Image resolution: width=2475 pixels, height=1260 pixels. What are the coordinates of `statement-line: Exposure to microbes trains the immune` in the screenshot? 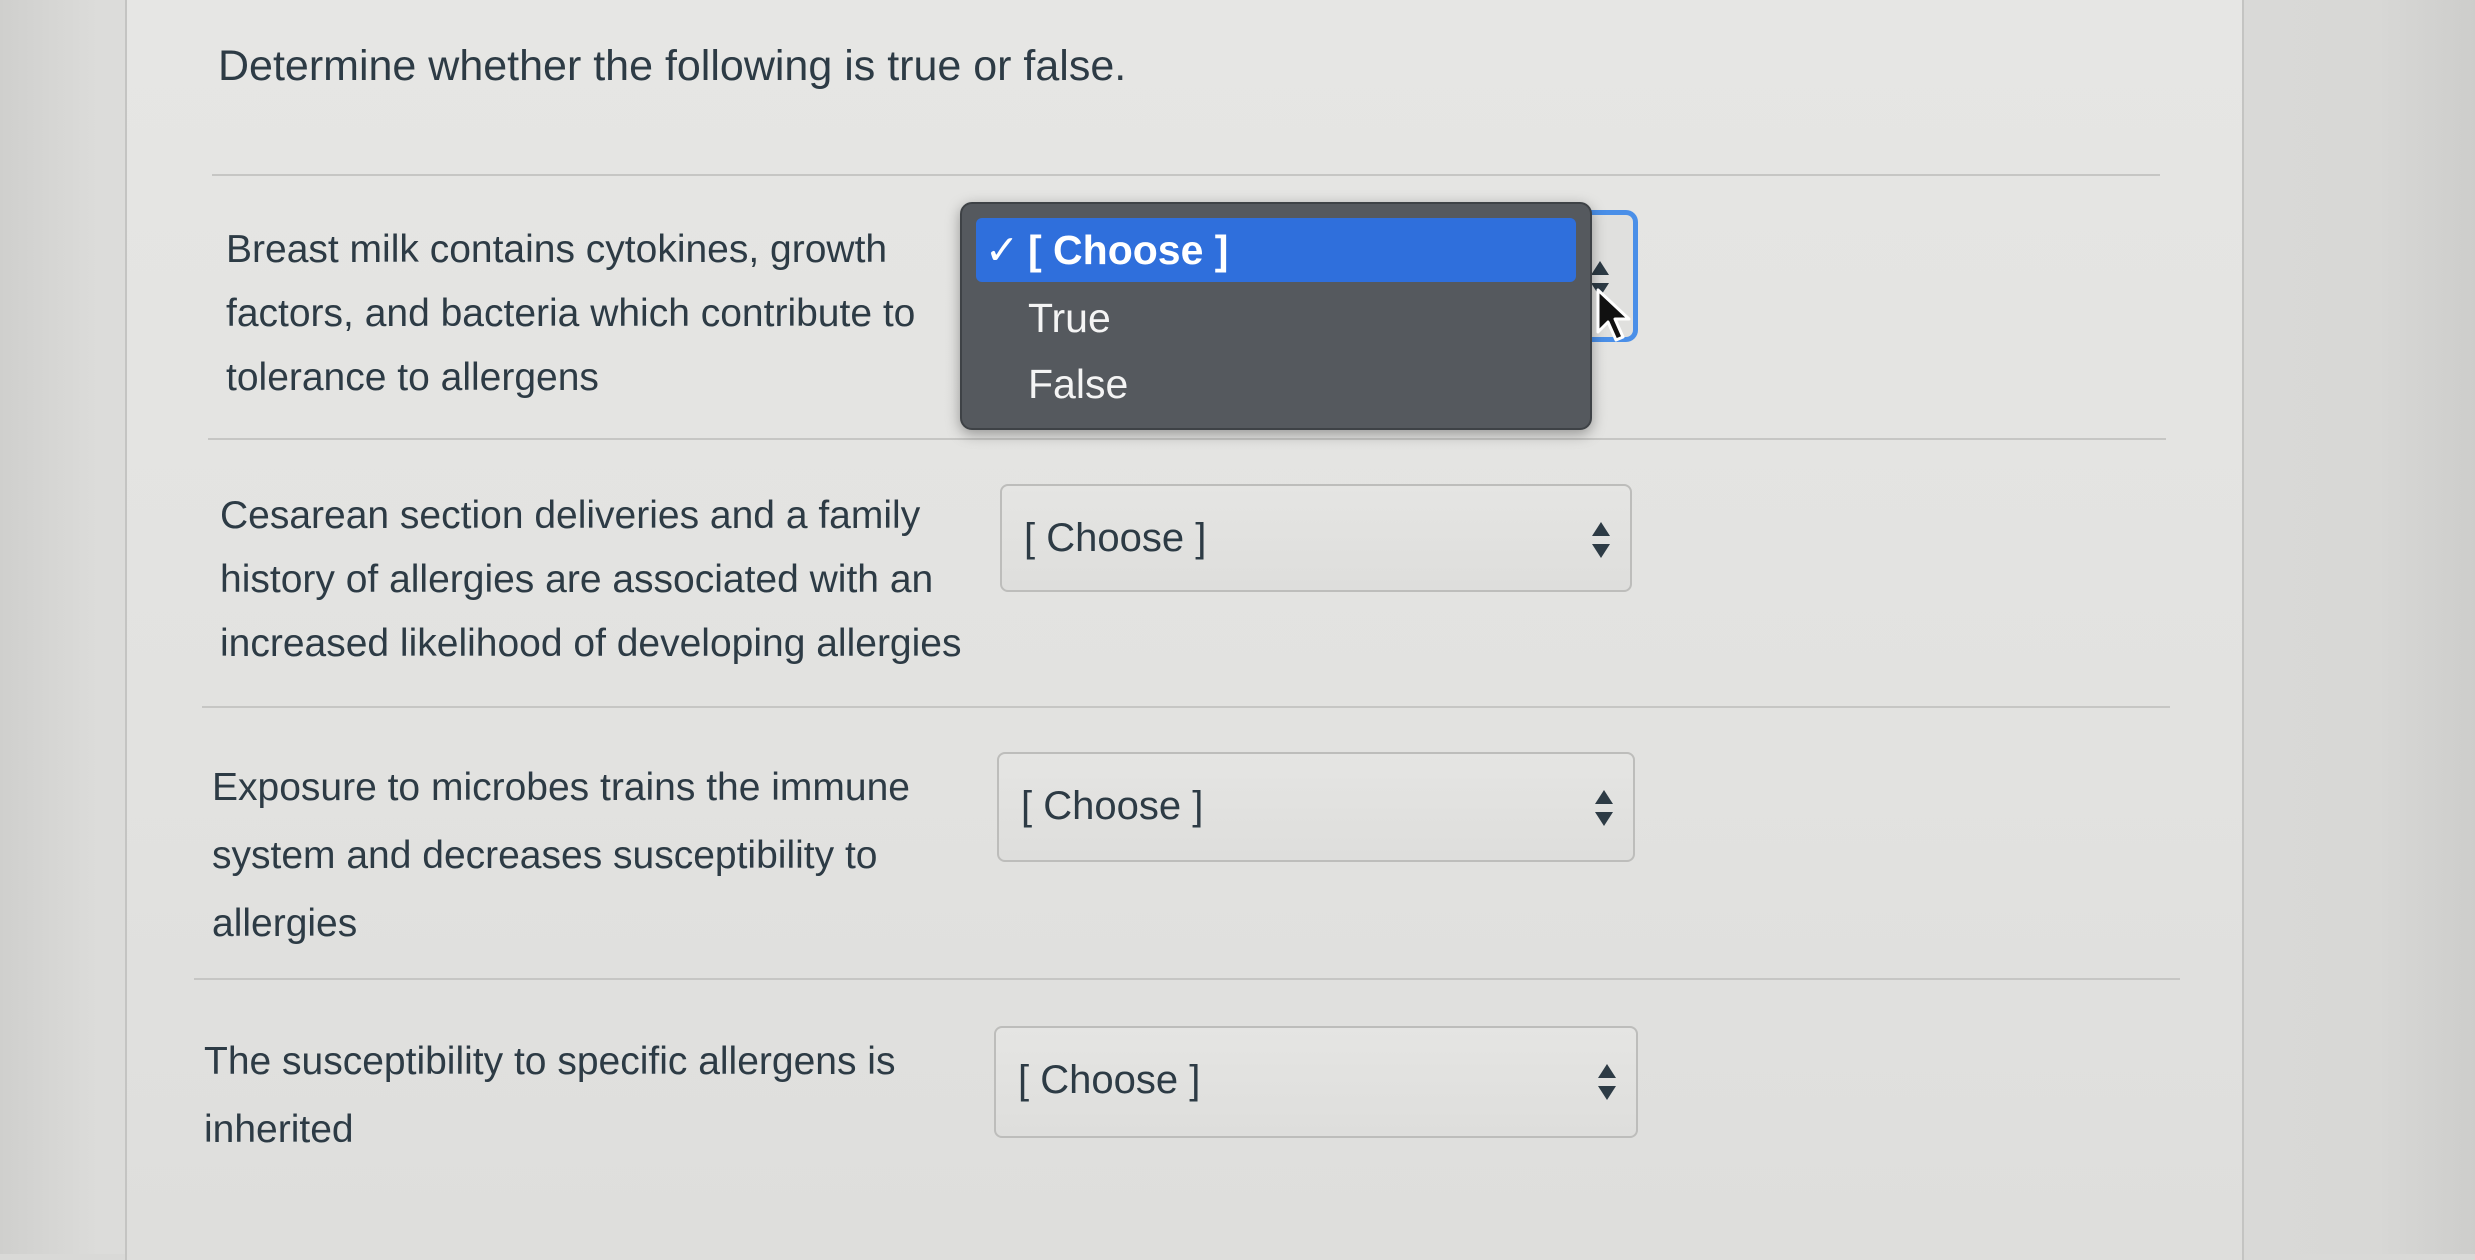 It's located at (561, 787).